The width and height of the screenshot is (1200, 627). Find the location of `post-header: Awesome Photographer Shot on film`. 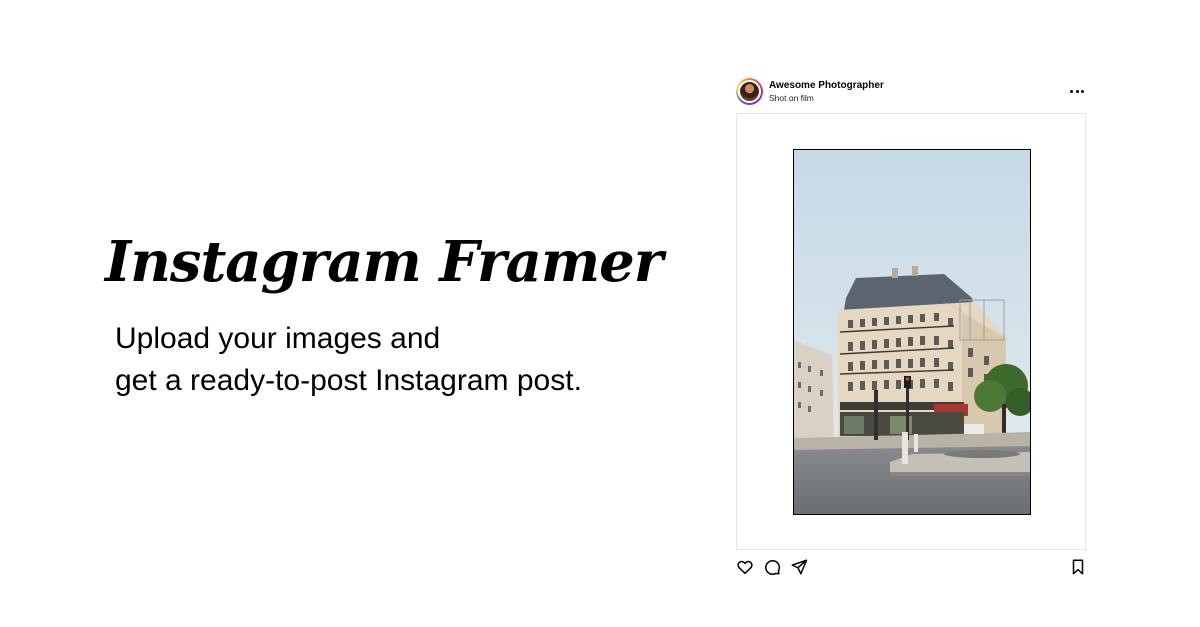

post-header: Awesome Photographer Shot on film is located at coordinates (911, 91).